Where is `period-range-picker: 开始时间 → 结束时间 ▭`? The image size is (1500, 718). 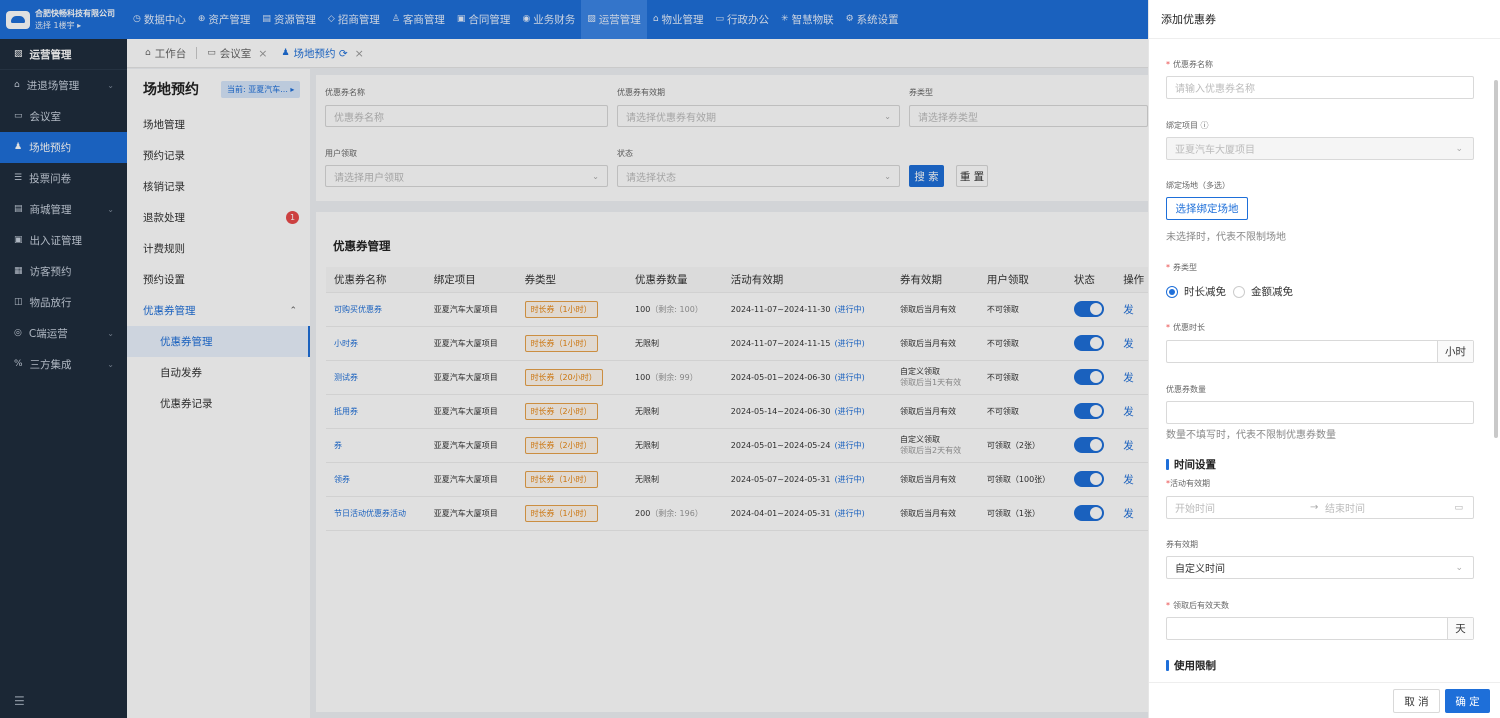 period-range-picker: 开始时间 → 结束时间 ▭ is located at coordinates (1320, 507).